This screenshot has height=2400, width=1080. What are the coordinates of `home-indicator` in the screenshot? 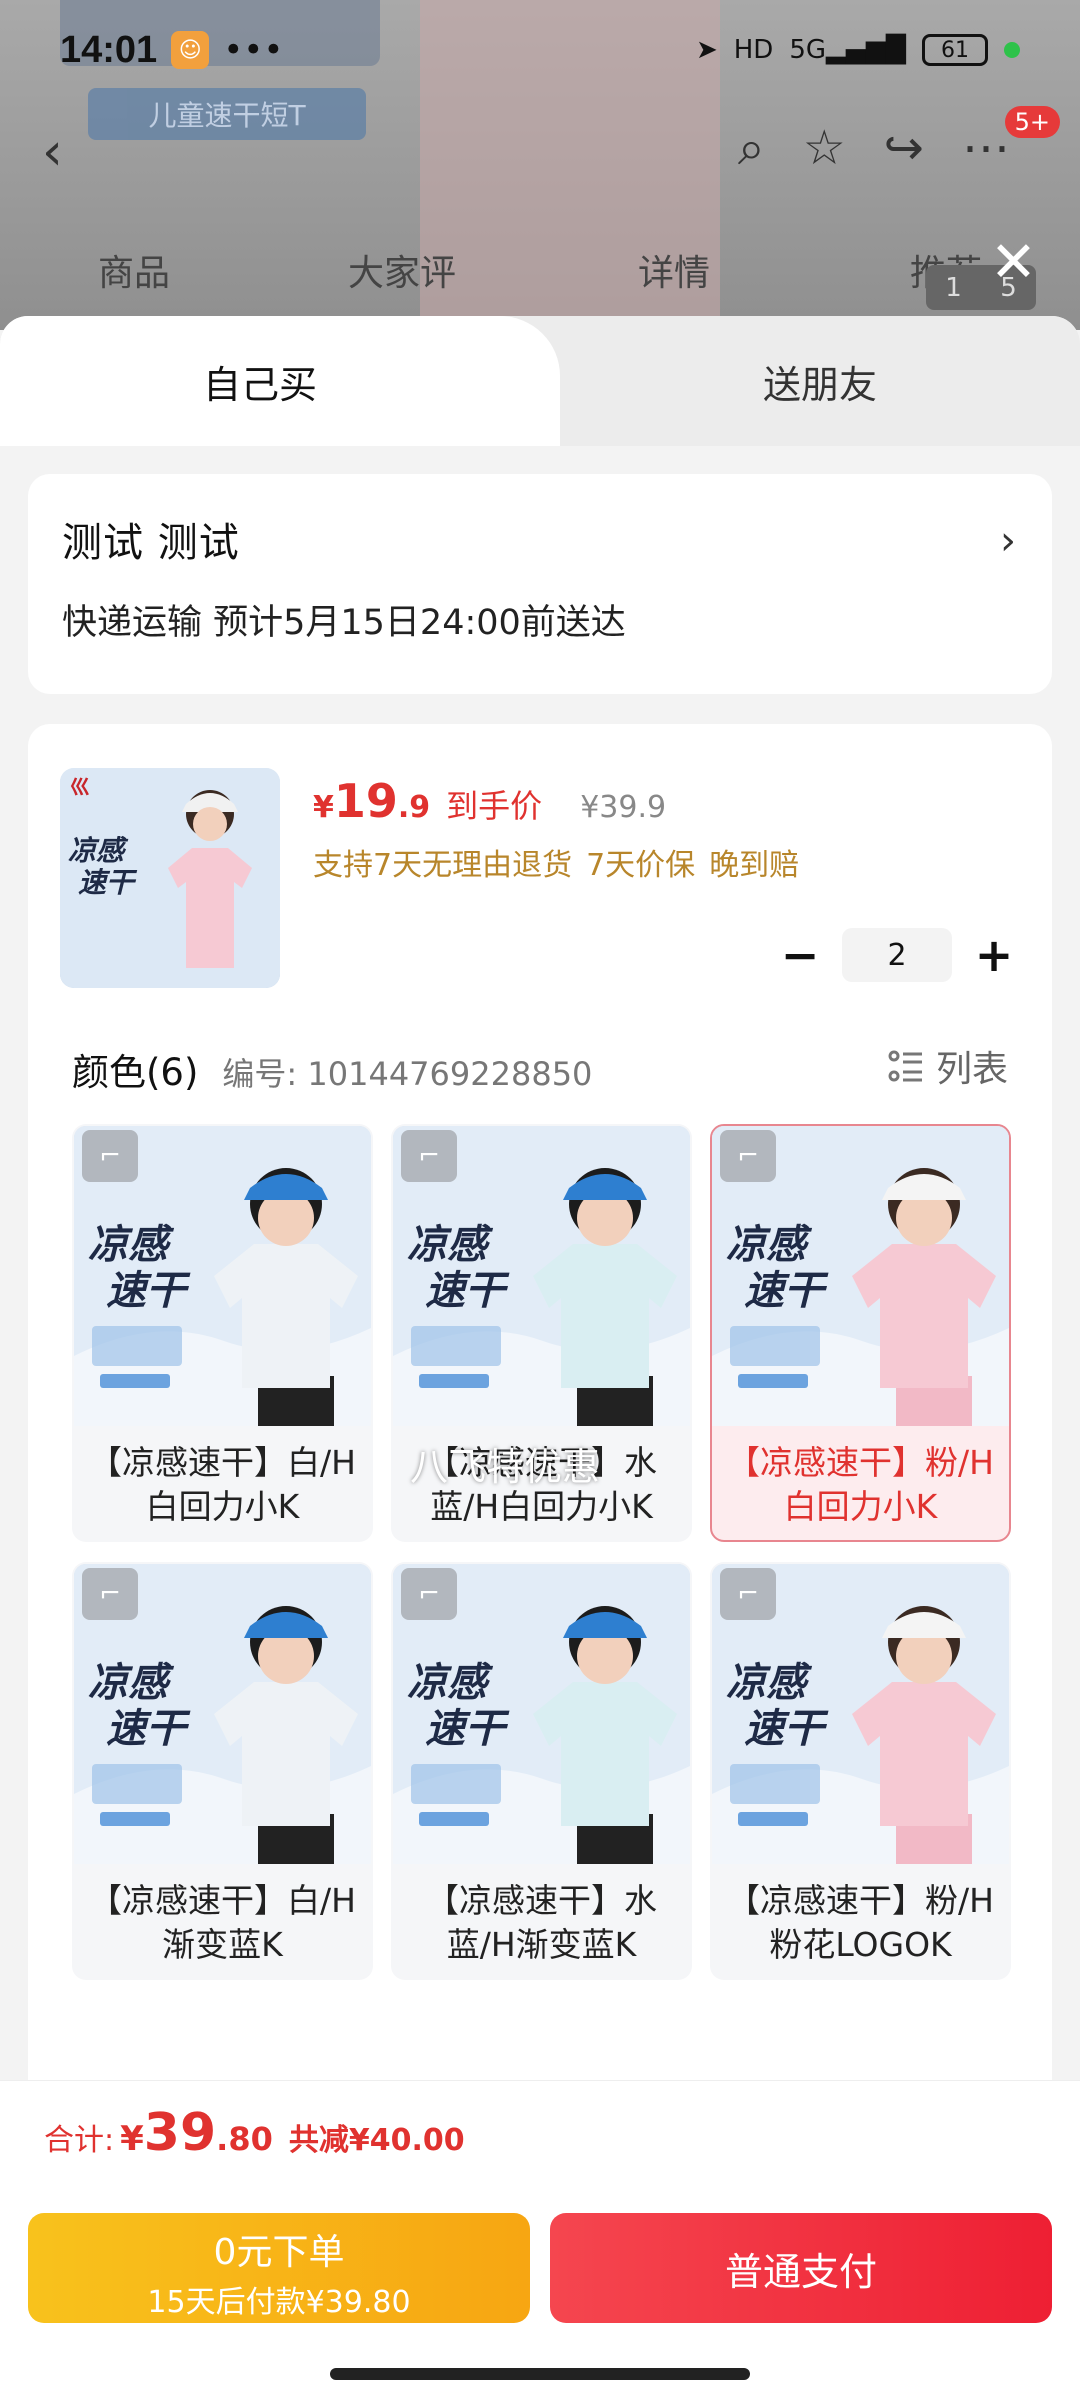 It's located at (540, 2374).